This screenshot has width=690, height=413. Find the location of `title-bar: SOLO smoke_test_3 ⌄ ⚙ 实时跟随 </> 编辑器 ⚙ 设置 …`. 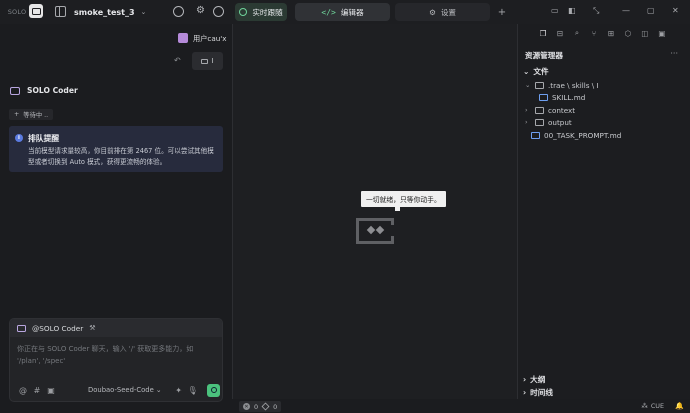

title-bar: SOLO smoke_test_3 ⌄ ⚙ 实时跟随 </> 编辑器 ⚙ 设置 … is located at coordinates (345, 12).